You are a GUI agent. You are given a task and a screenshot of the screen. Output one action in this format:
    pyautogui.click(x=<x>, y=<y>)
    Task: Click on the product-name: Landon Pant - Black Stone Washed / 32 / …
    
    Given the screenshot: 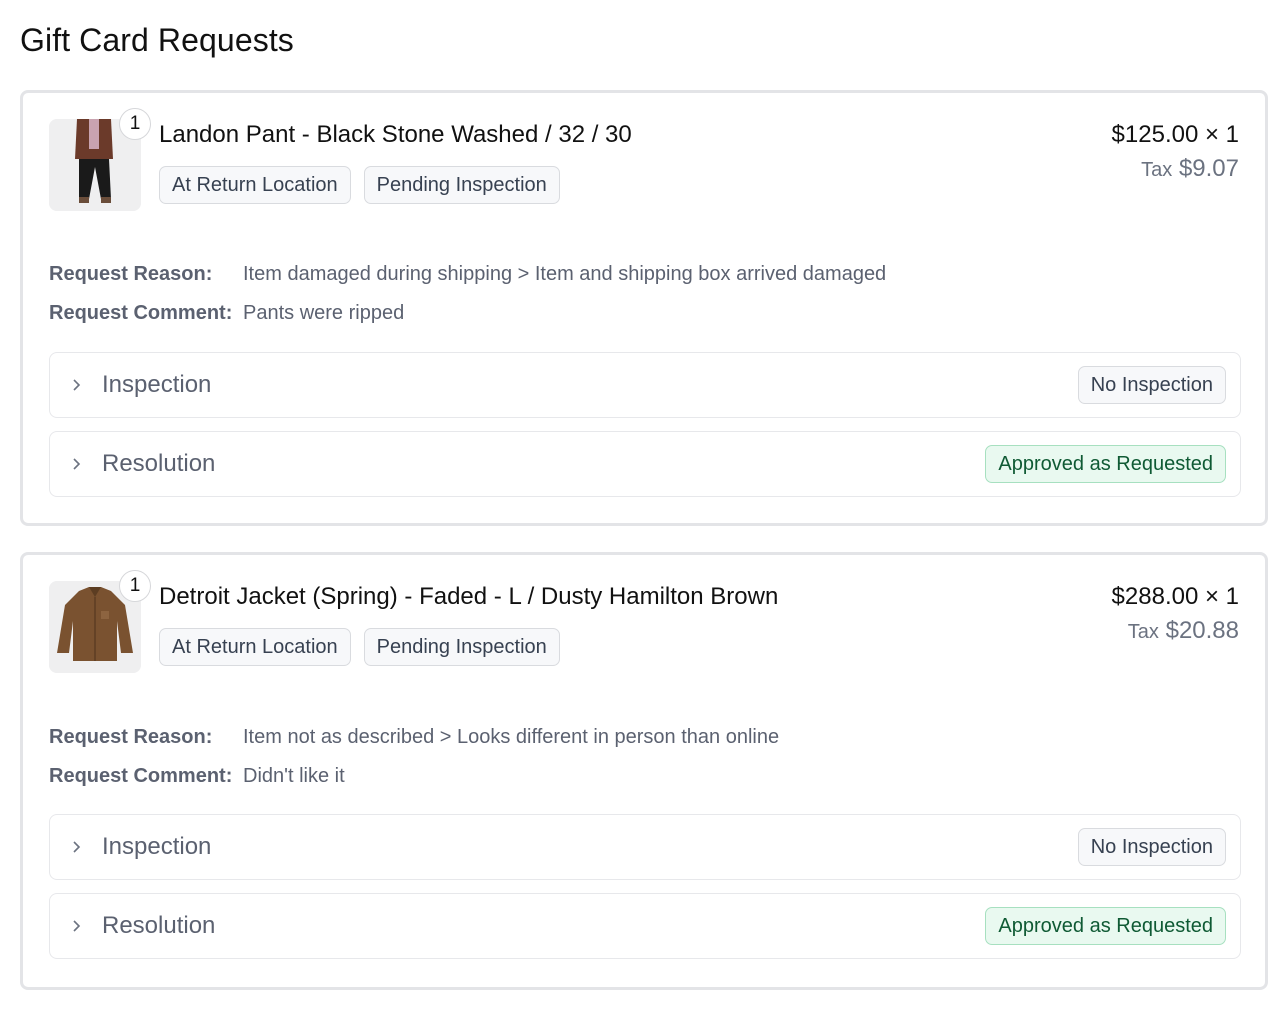 What is the action you would take?
    pyautogui.click(x=395, y=134)
    